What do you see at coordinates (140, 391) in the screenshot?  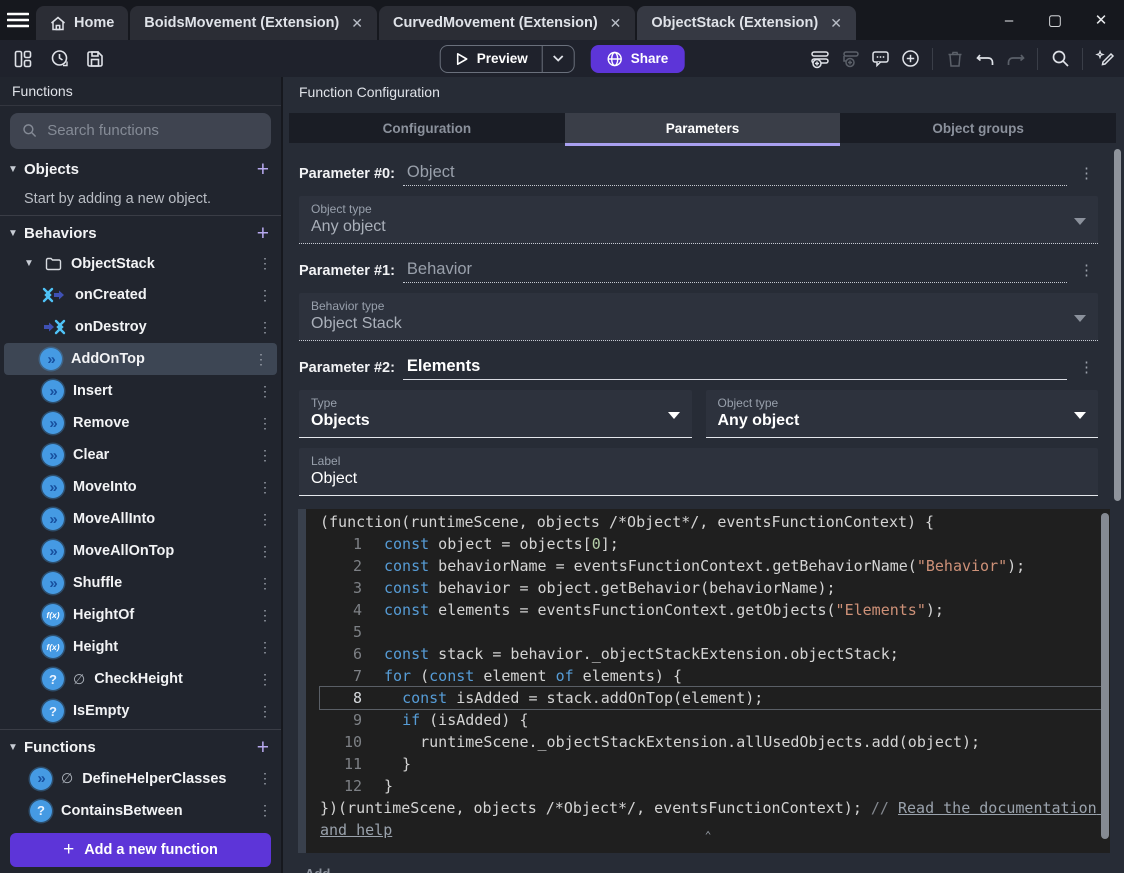 I see `function-item-insert: » Insert ⋮` at bounding box center [140, 391].